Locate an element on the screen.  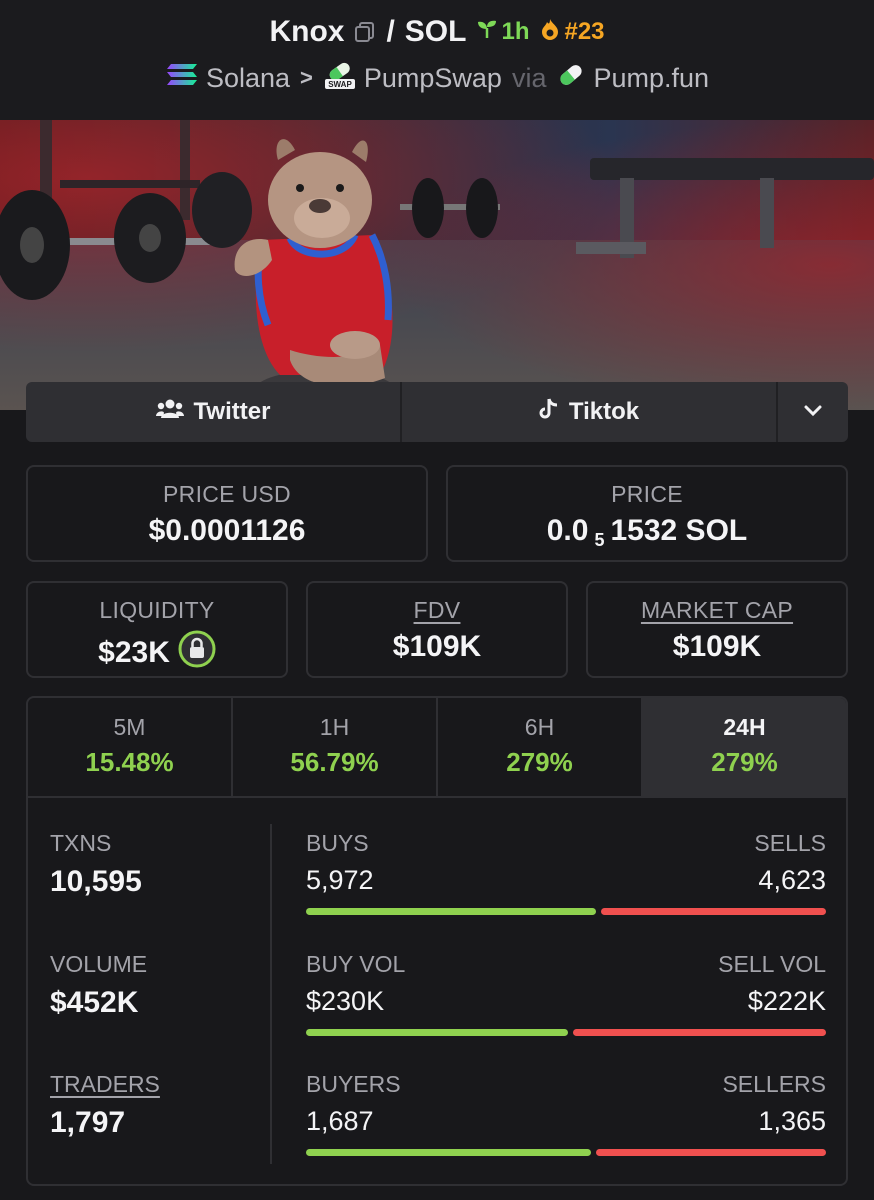
users-icon is located at coordinates (169, 412).